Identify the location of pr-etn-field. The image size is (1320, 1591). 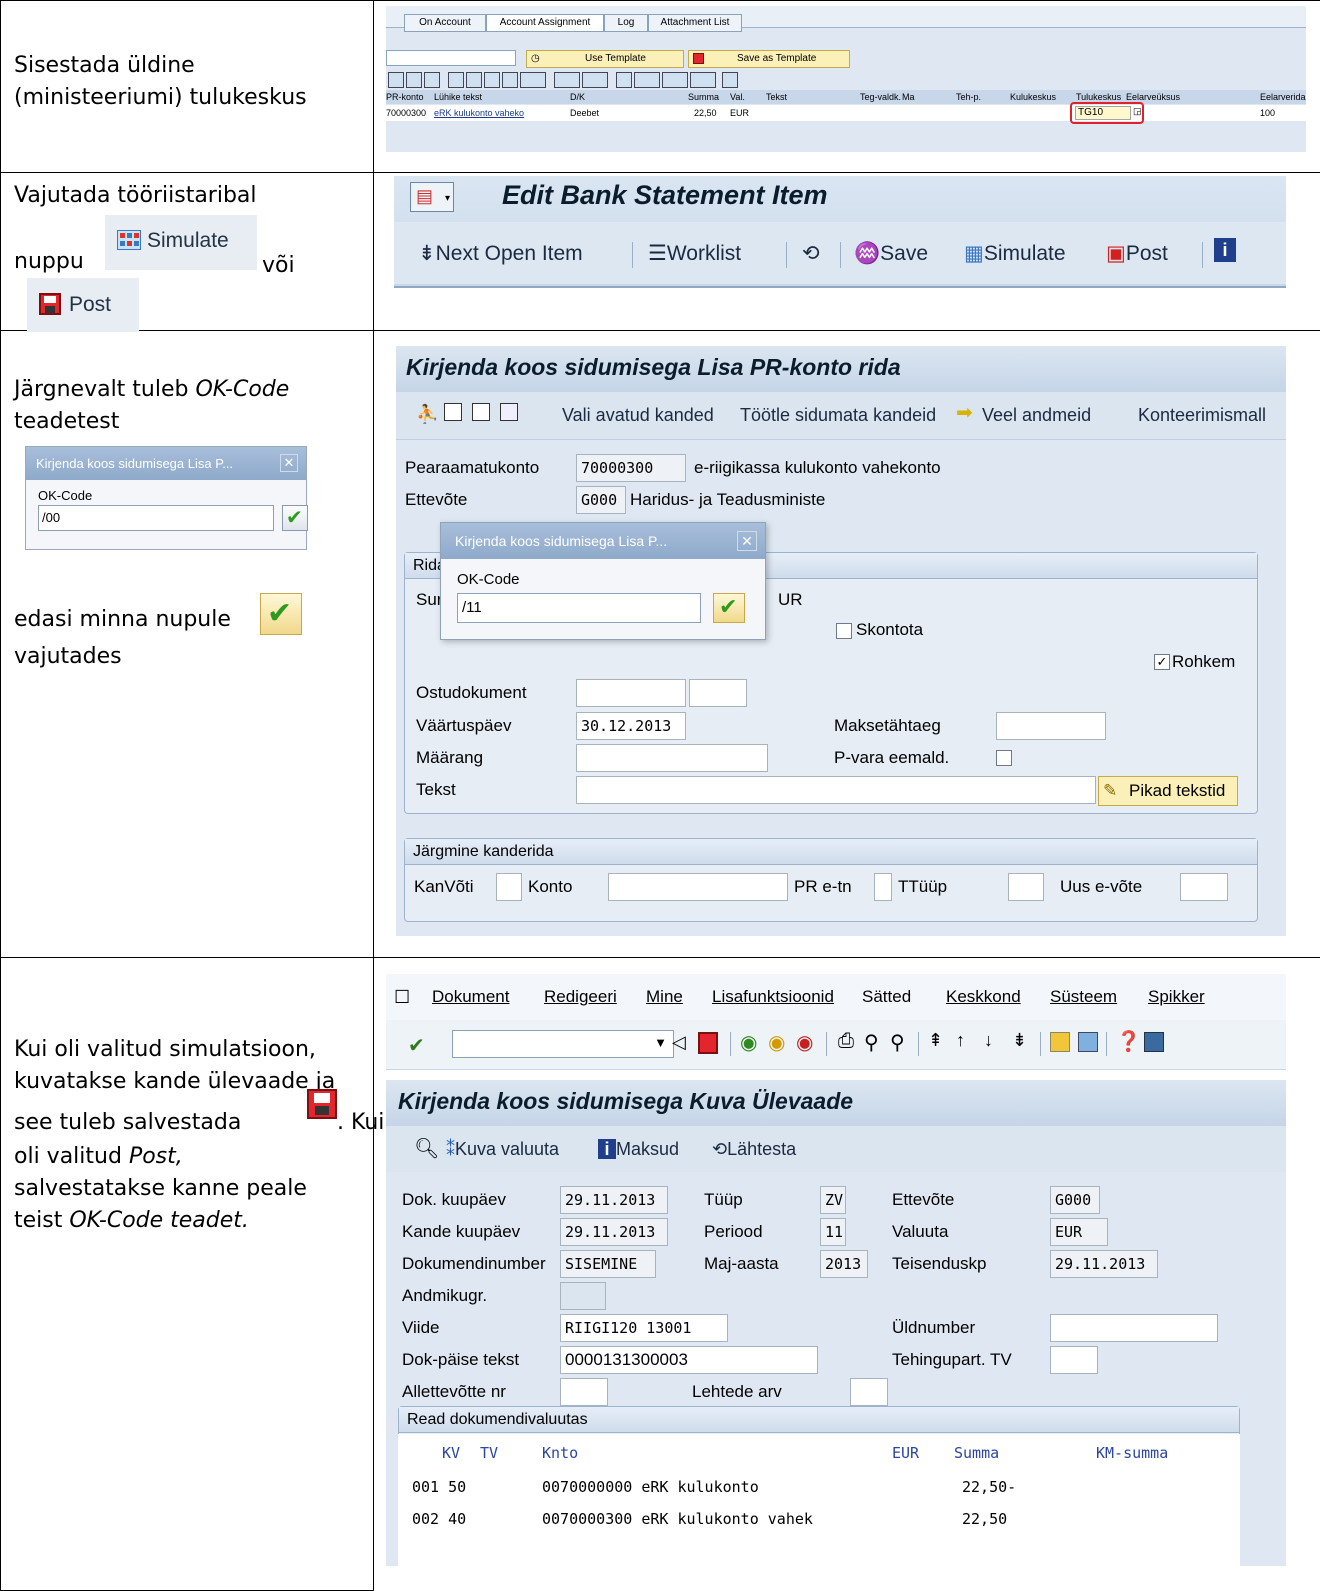
(883, 887).